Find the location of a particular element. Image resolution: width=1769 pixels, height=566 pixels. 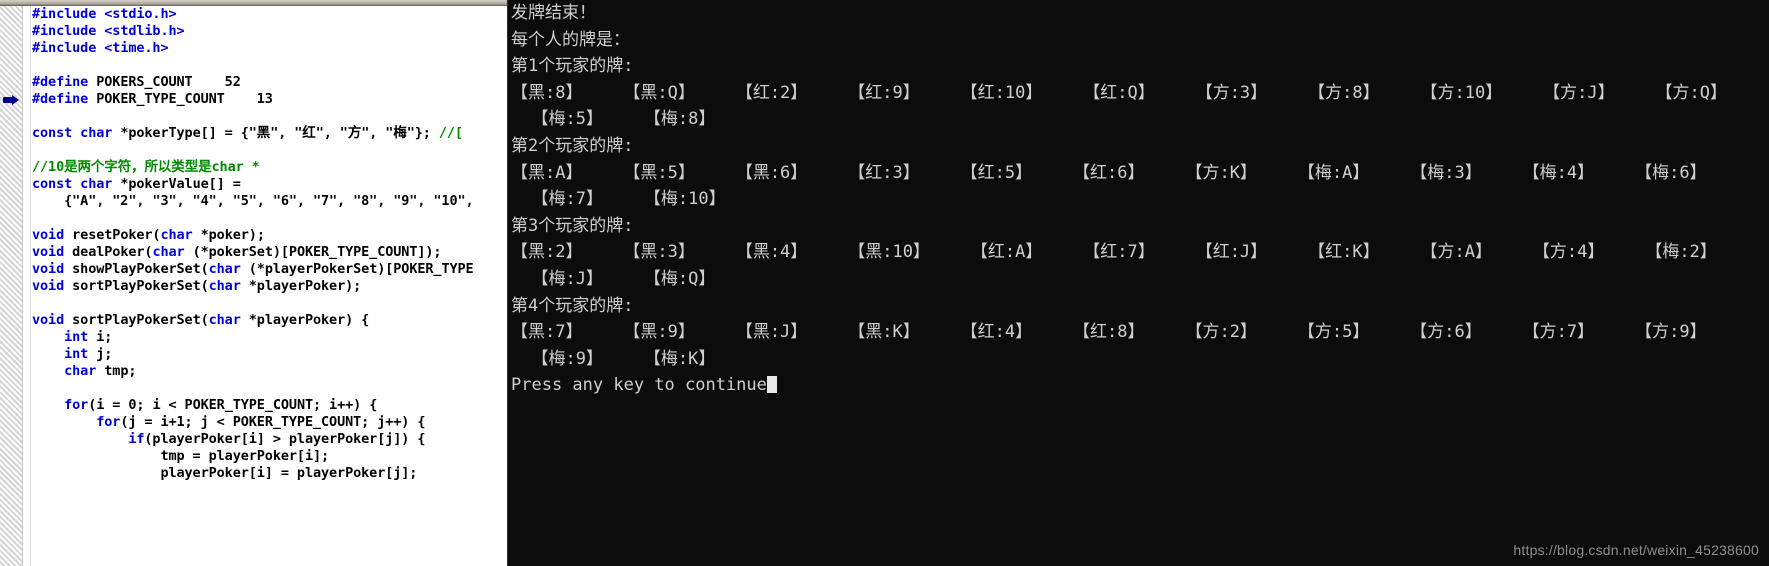

code-line: int i; is located at coordinates (88, 337).